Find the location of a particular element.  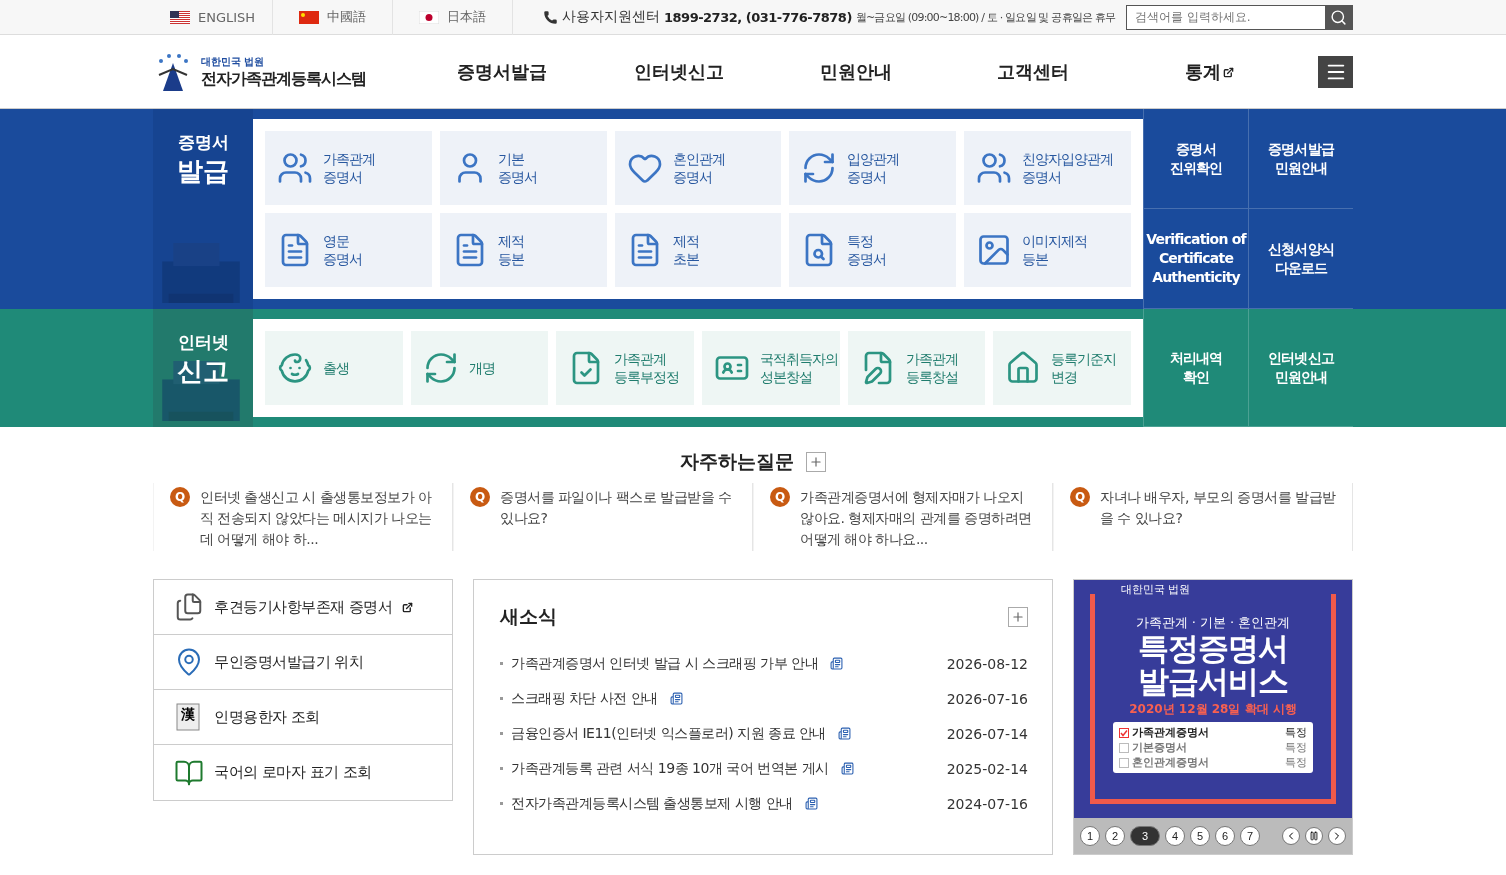

option-label: 가족관계증명서 is located at coordinates (1170, 733).